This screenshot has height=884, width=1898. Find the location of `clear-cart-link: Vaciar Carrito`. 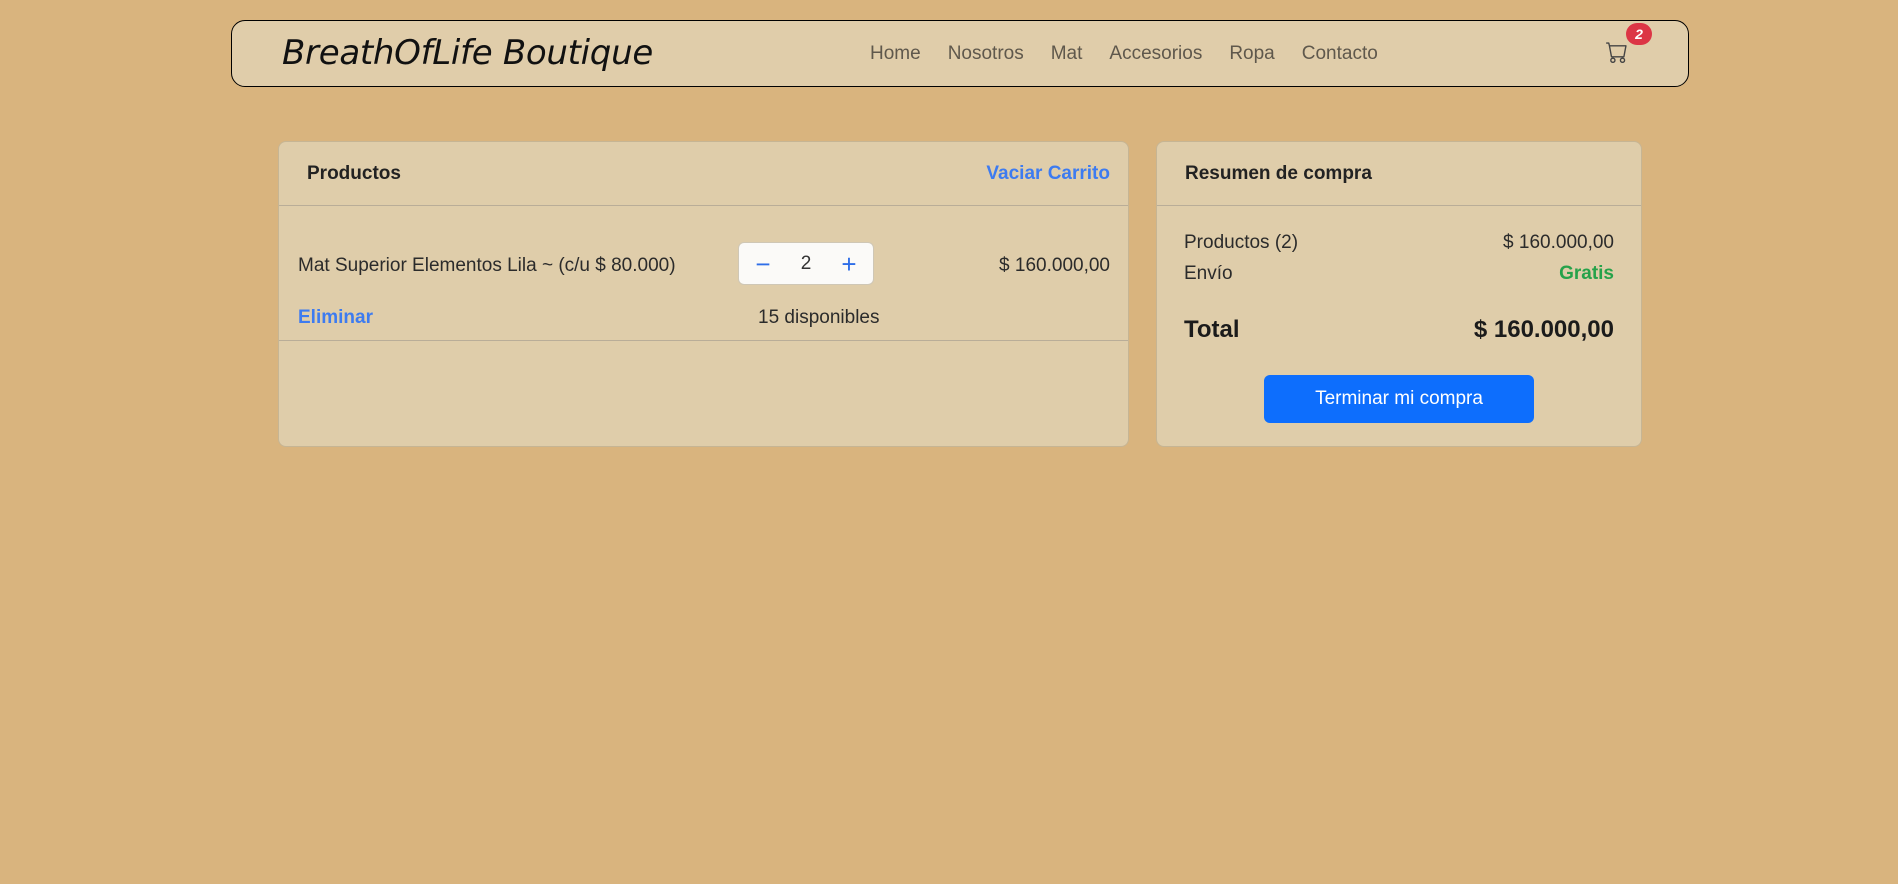

clear-cart-link: Vaciar Carrito is located at coordinates (1048, 174).